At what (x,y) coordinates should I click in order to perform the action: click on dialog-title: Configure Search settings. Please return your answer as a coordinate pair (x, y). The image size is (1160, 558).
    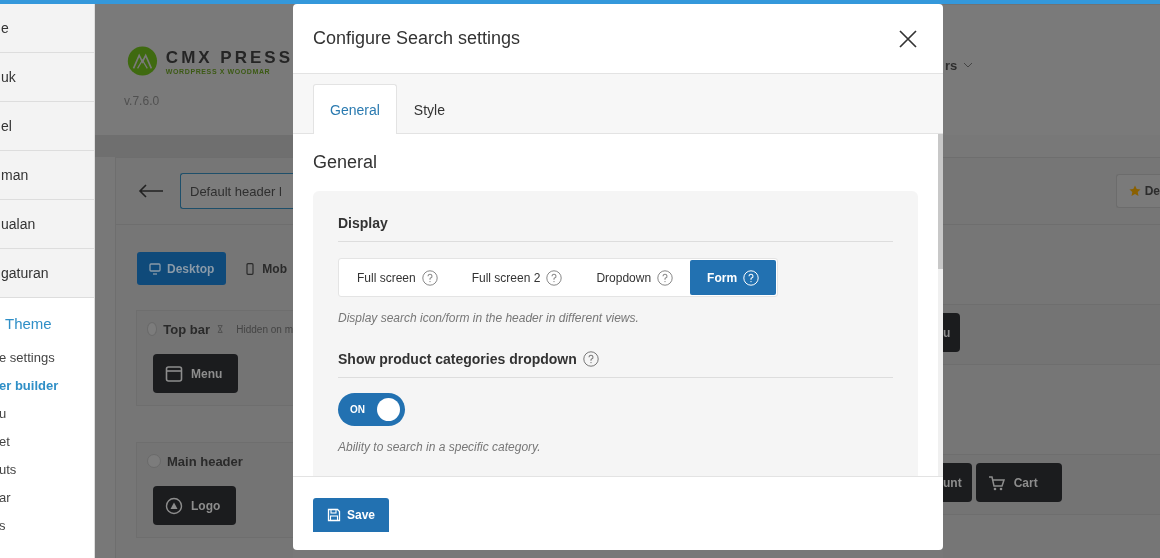
    Looking at the image, I should click on (417, 38).